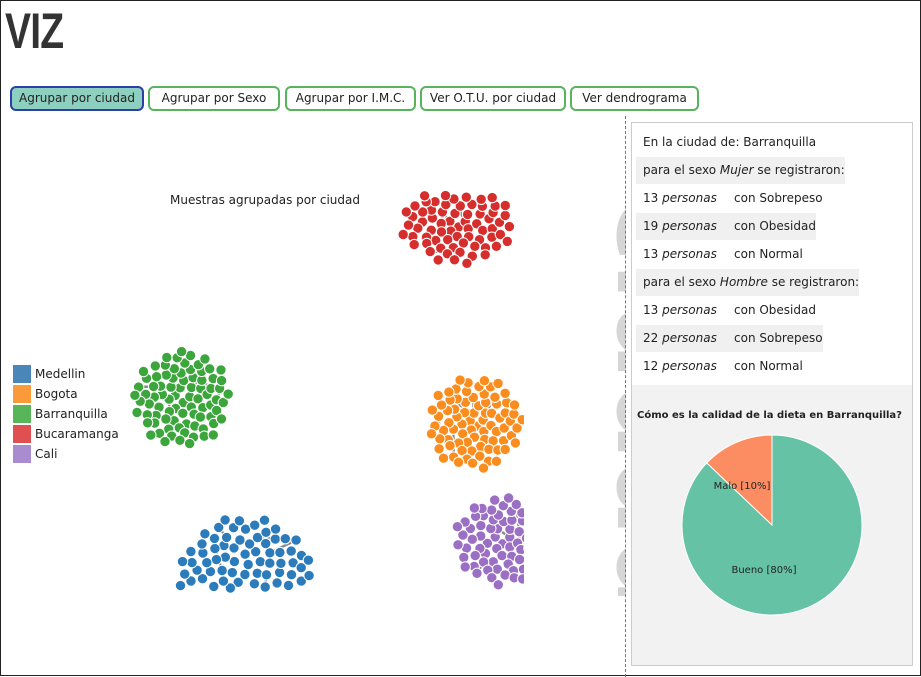 This screenshot has width=921, height=677. I want to click on view-dendrogram-button: Ver dendrograma, so click(634, 98).